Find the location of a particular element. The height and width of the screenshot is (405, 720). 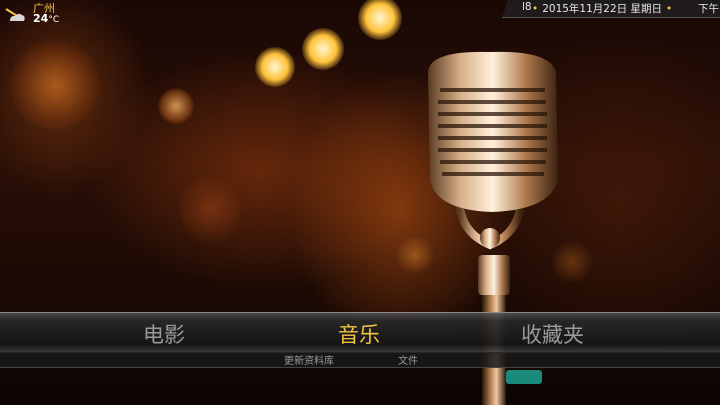

home-main-menu: 电影 音乐 收藏夹 is located at coordinates (360, 332).